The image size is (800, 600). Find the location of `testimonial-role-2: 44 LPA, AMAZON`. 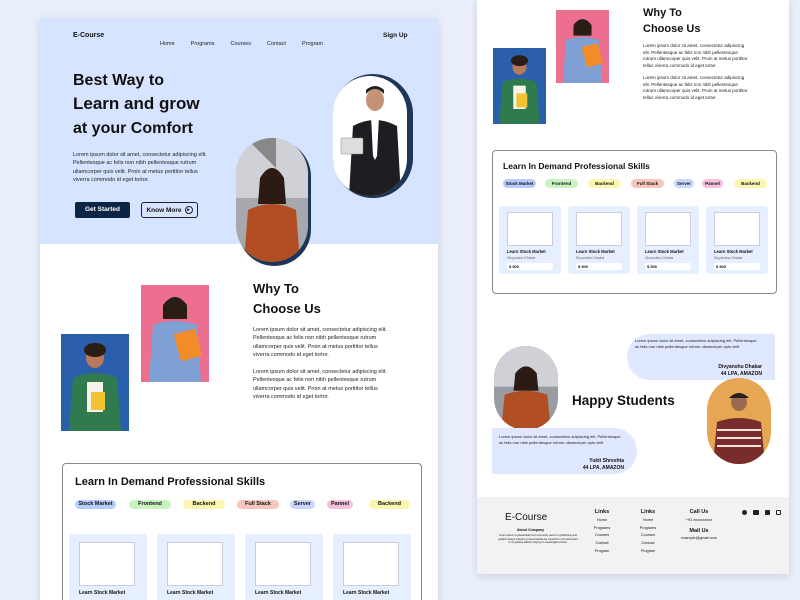

testimonial-role-2: 44 LPA, AMAZON is located at coordinates (603, 468).